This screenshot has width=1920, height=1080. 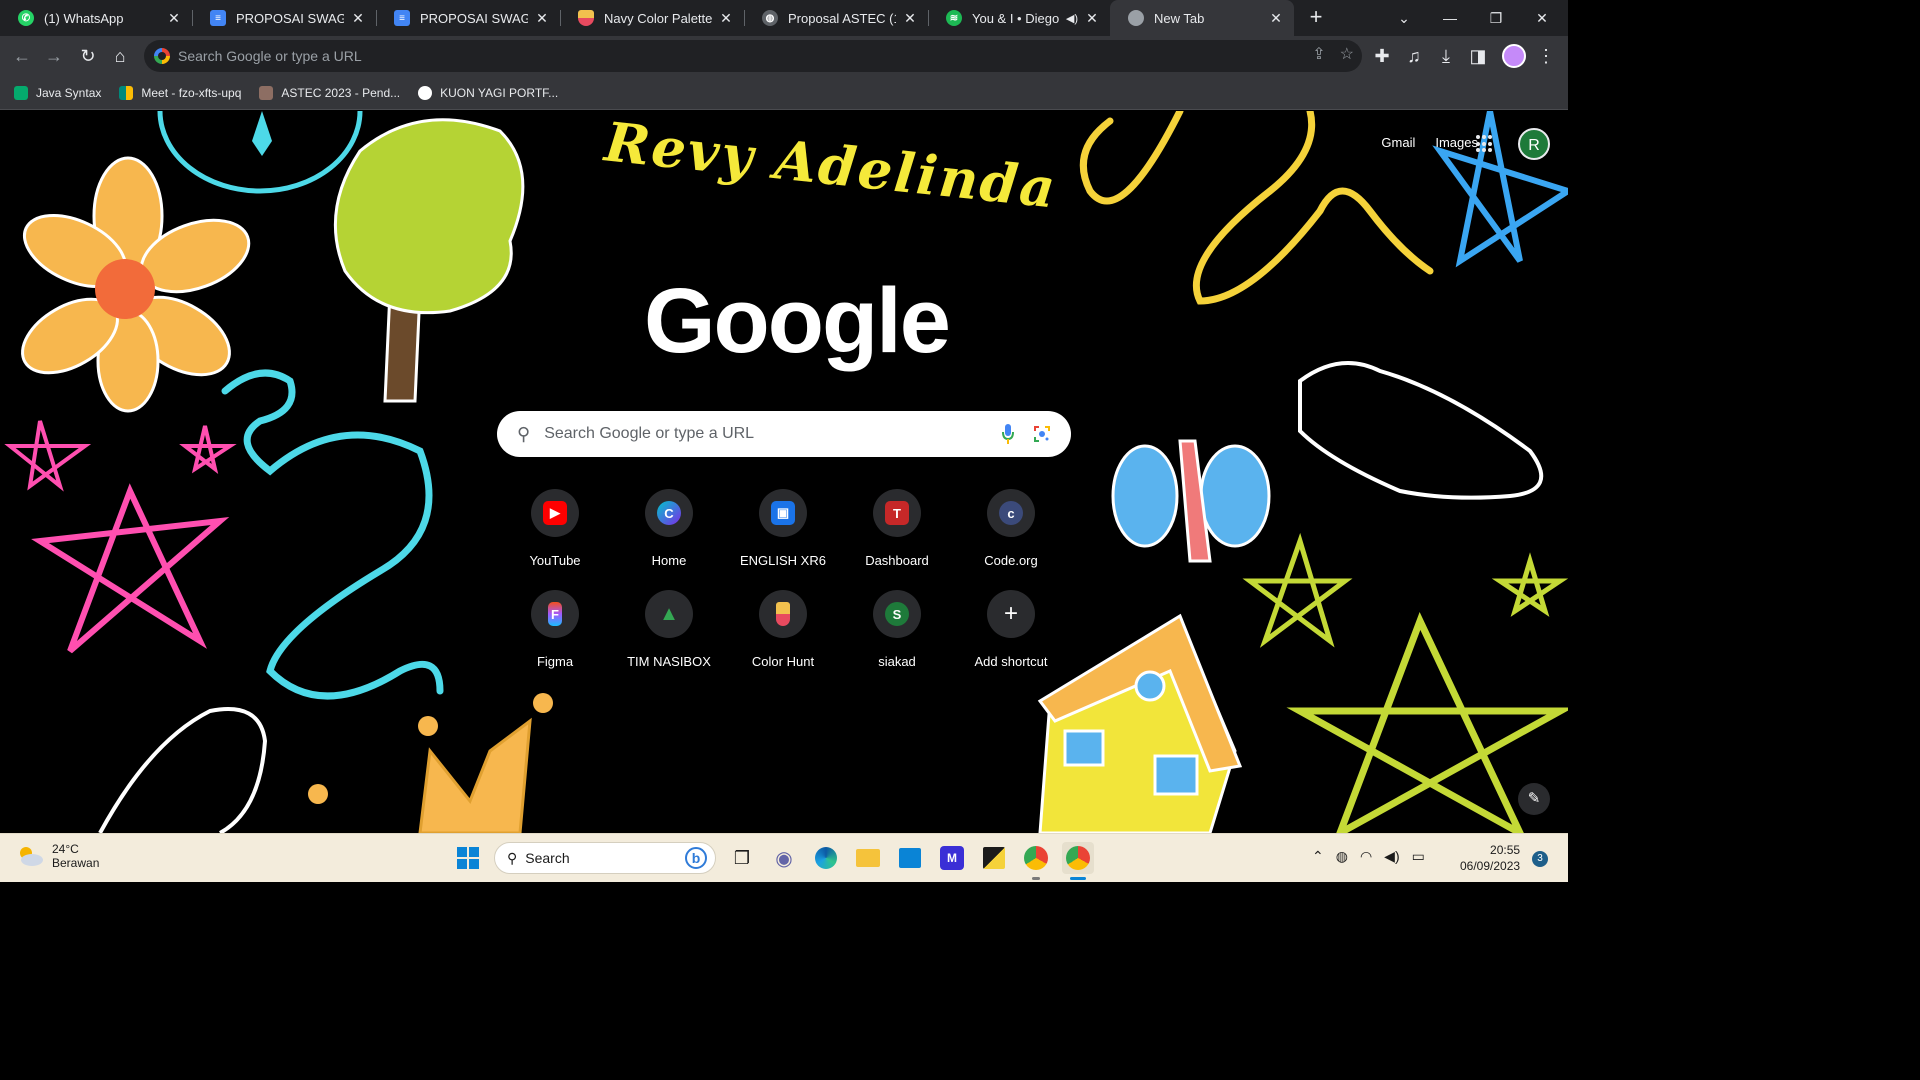 I want to click on tab-title: Navy Color Palettes -, so click(x=658, y=18).